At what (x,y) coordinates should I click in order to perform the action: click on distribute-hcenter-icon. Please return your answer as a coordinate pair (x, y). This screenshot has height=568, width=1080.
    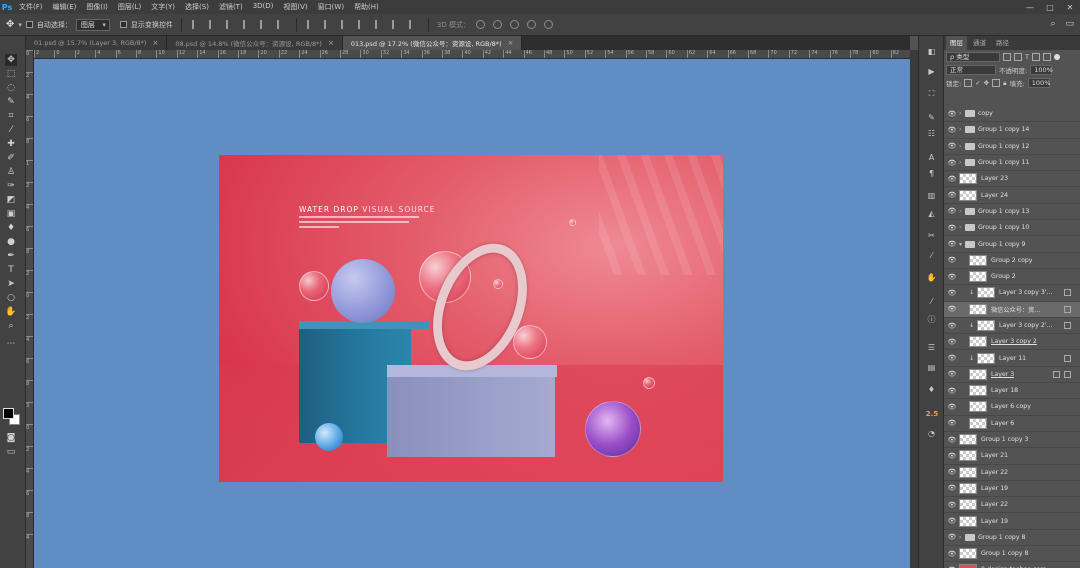
    Looking at the image, I should click on (379, 24).